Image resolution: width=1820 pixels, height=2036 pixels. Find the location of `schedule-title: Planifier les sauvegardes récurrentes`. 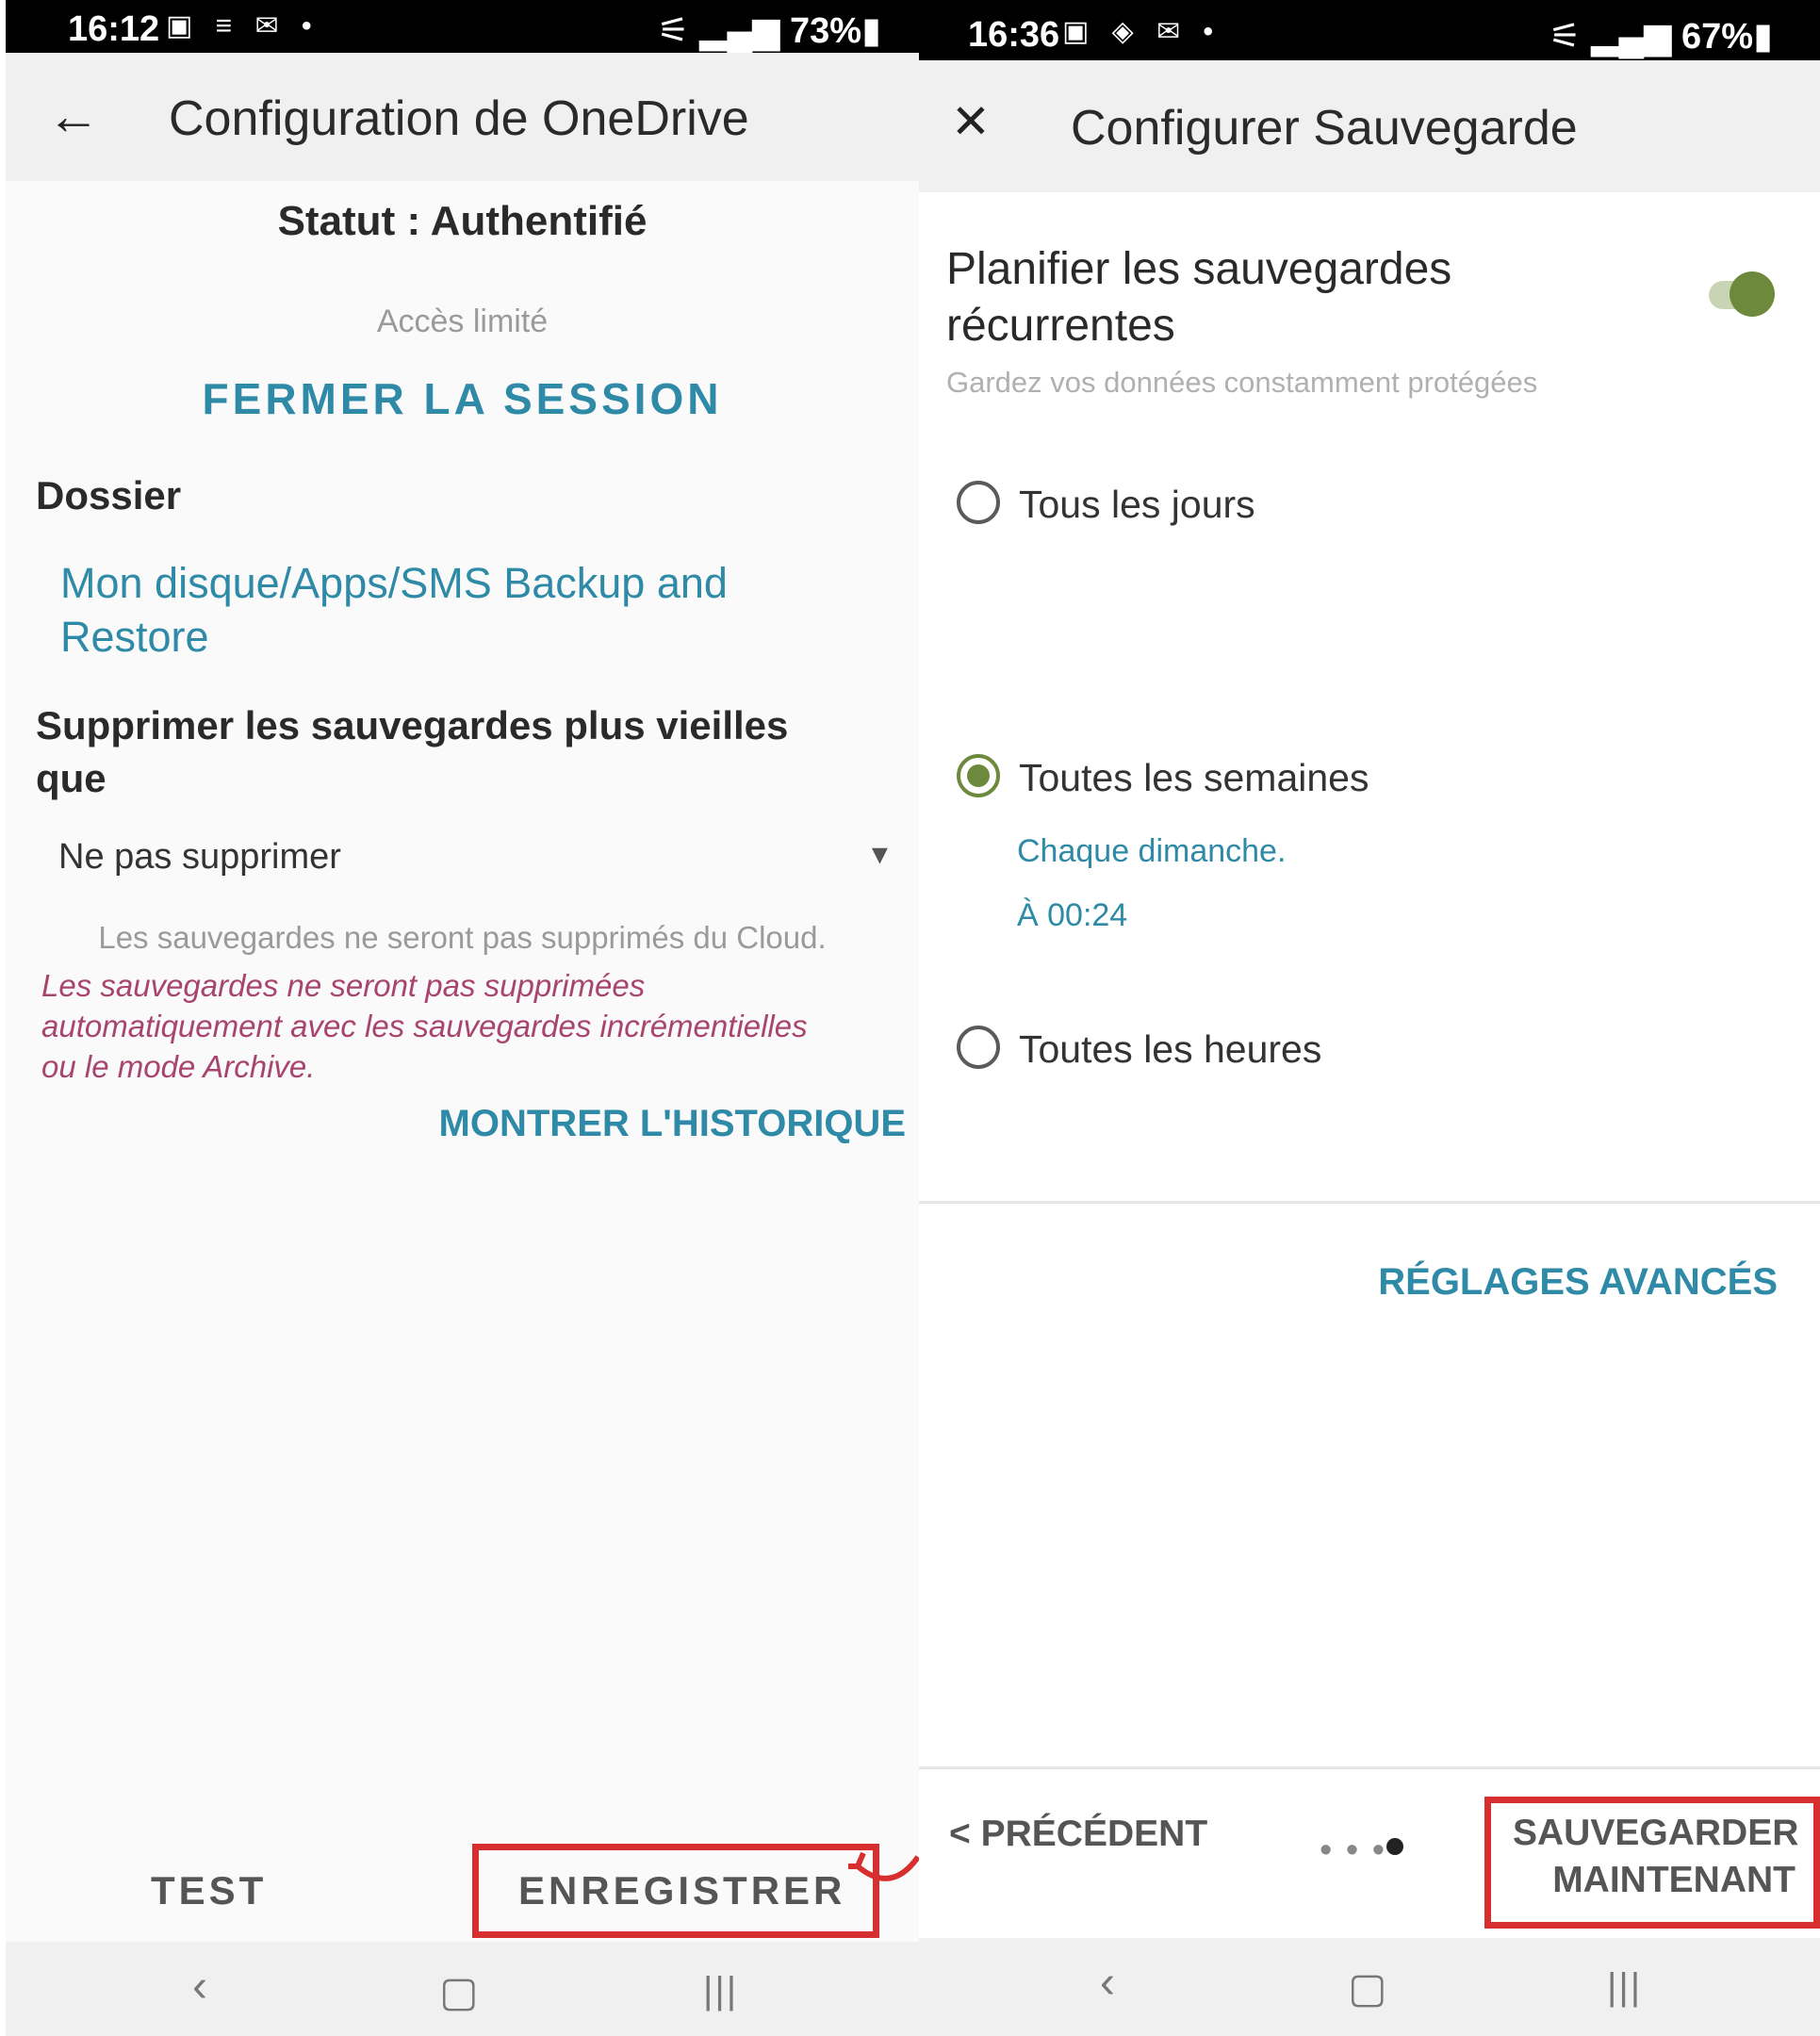

schedule-title: Planifier les sauvegardes récurrentes is located at coordinates (1198, 297).